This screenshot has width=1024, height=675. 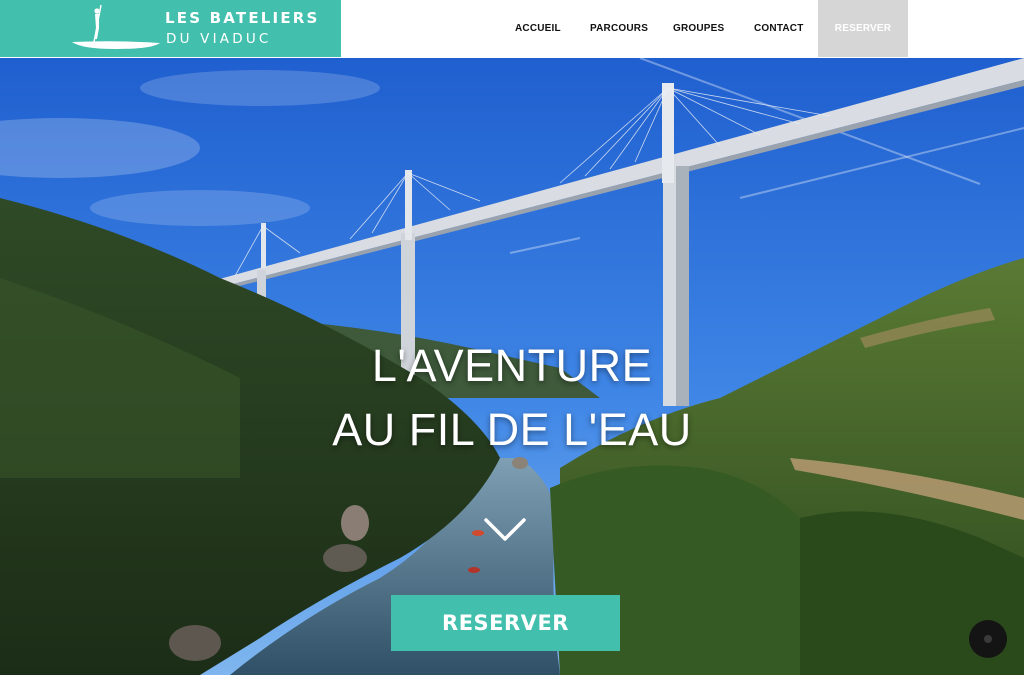 I want to click on floating-action-button, so click(x=988, y=639).